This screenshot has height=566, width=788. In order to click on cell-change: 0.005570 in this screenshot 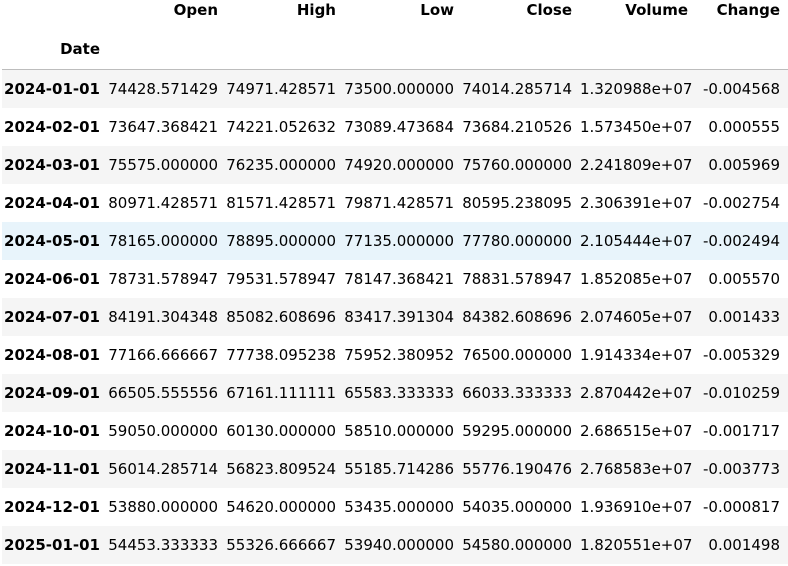, I will do `click(744, 278)`.